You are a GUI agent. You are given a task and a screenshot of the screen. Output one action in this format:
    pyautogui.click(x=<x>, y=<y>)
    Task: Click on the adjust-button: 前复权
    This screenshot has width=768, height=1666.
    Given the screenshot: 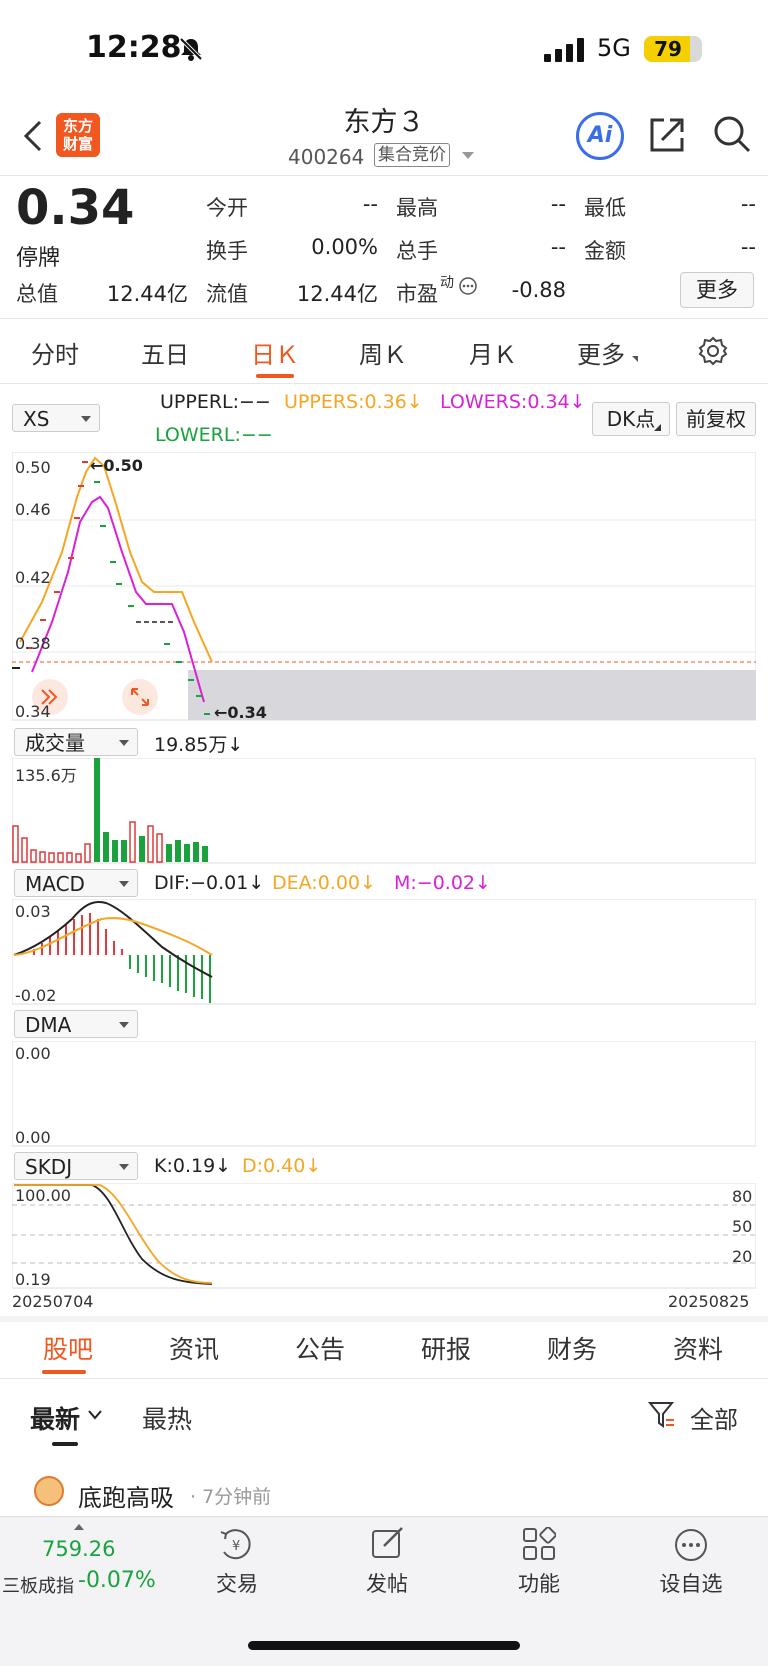 What is the action you would take?
    pyautogui.click(x=716, y=419)
    